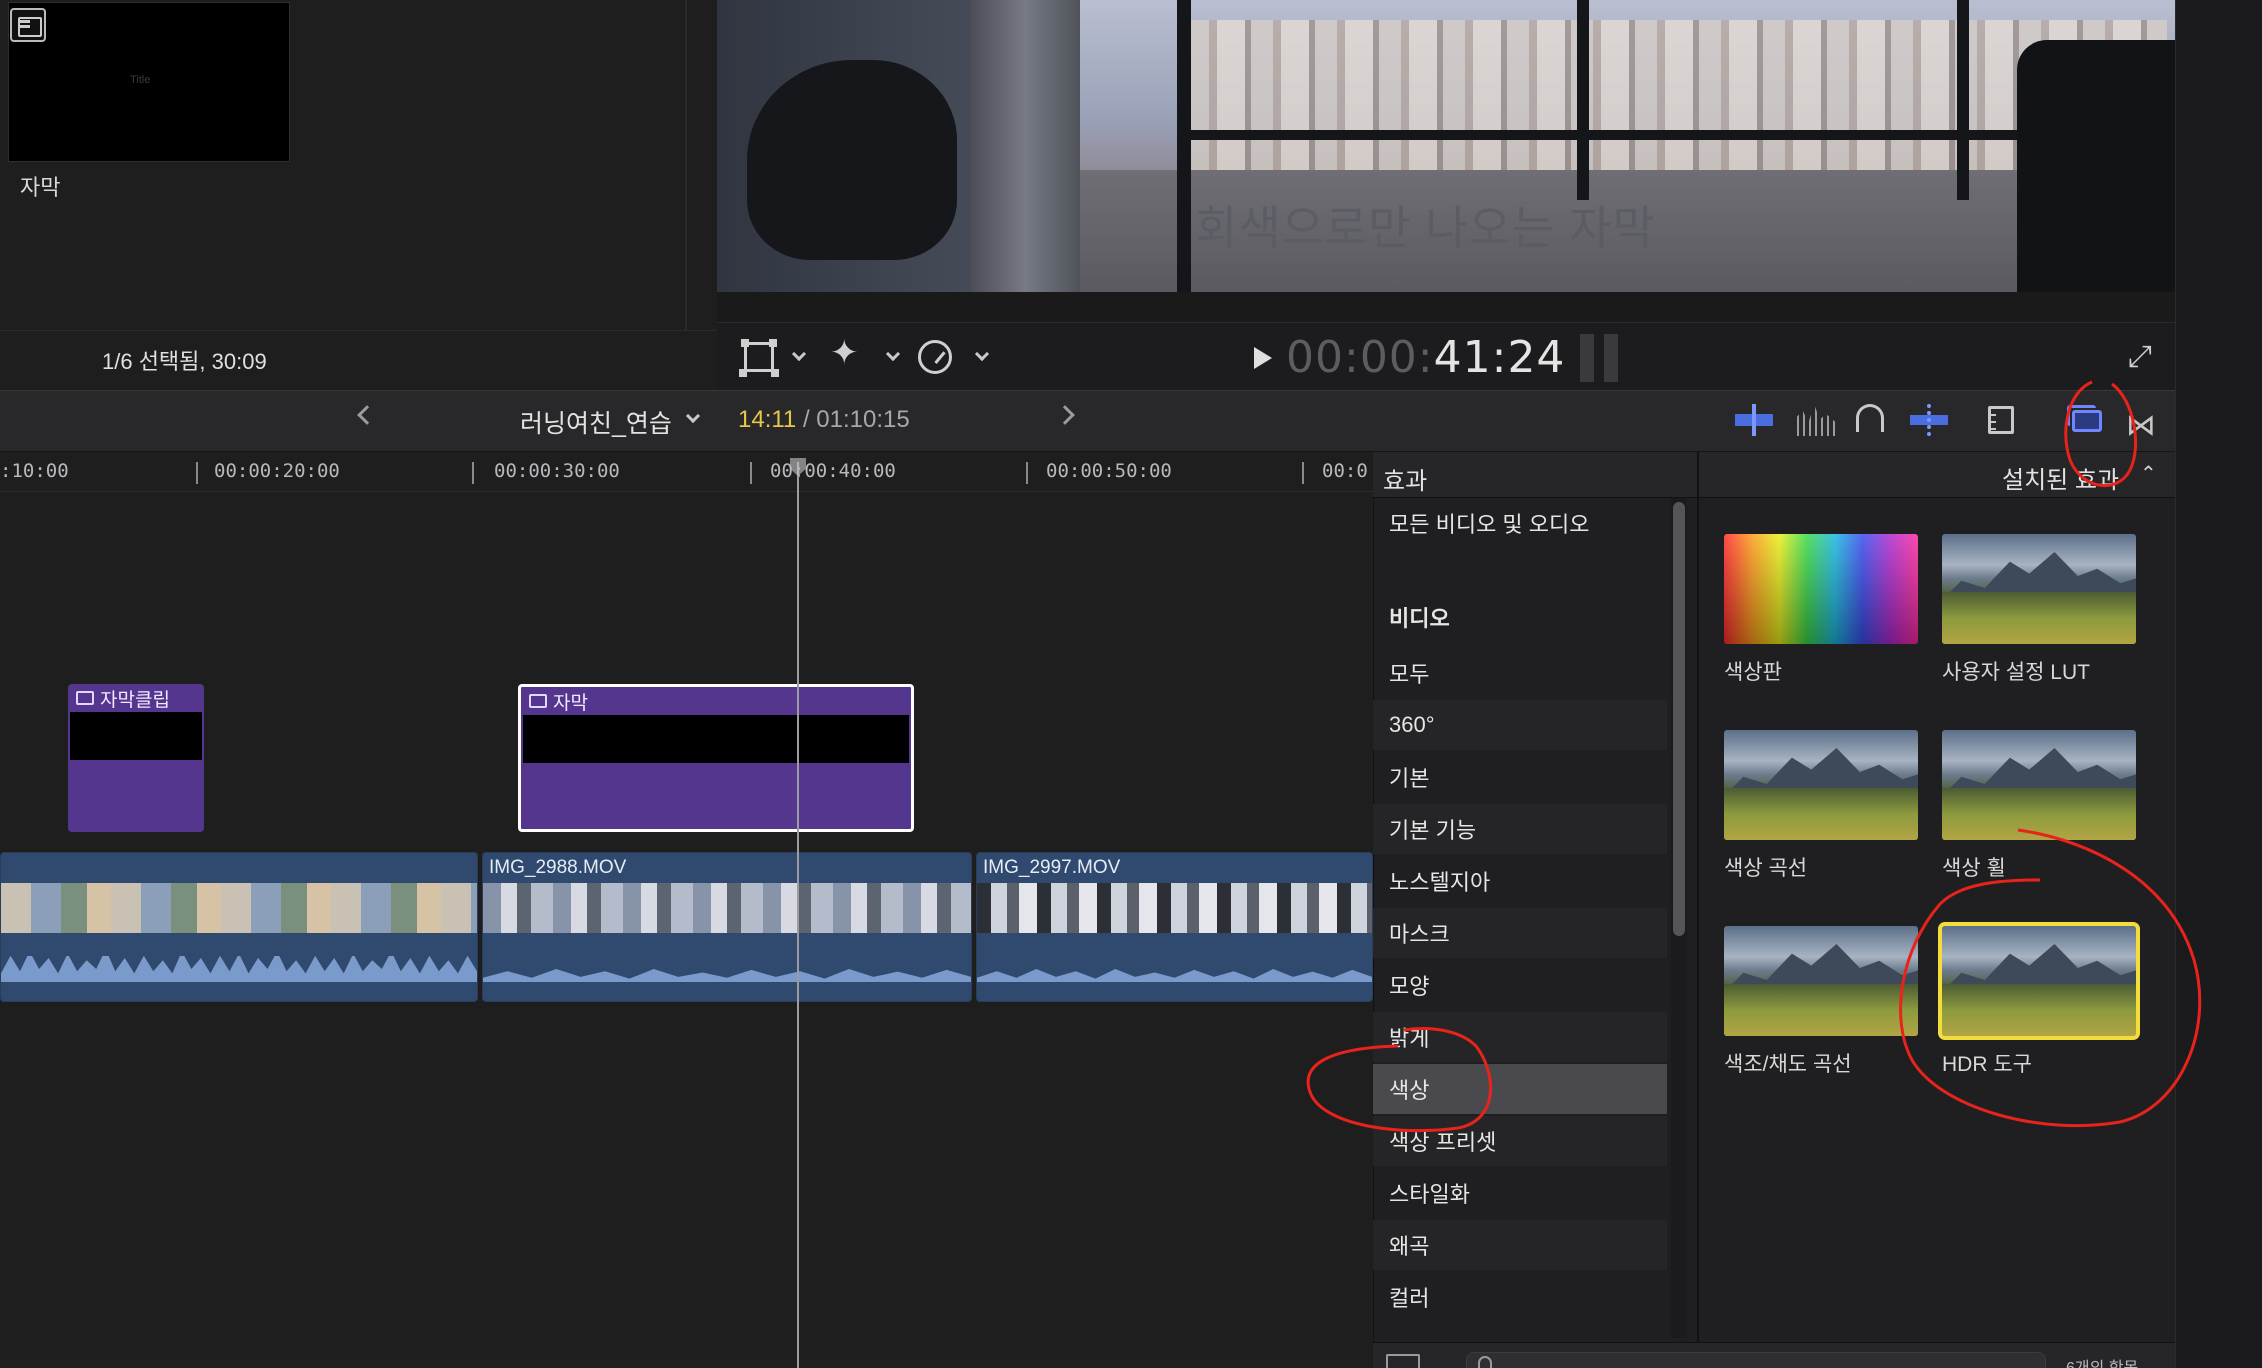 The image size is (2262, 1368). I want to click on effect-tile-custom-lut: 사용자 설정 LUT, so click(2039, 610).